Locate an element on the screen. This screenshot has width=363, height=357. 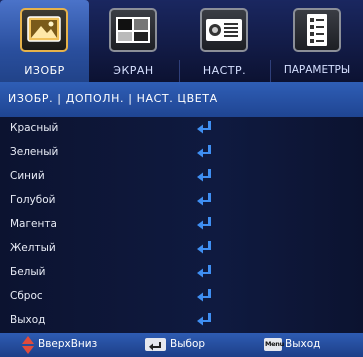
menu-item-label: Красный is located at coordinates (34, 128).